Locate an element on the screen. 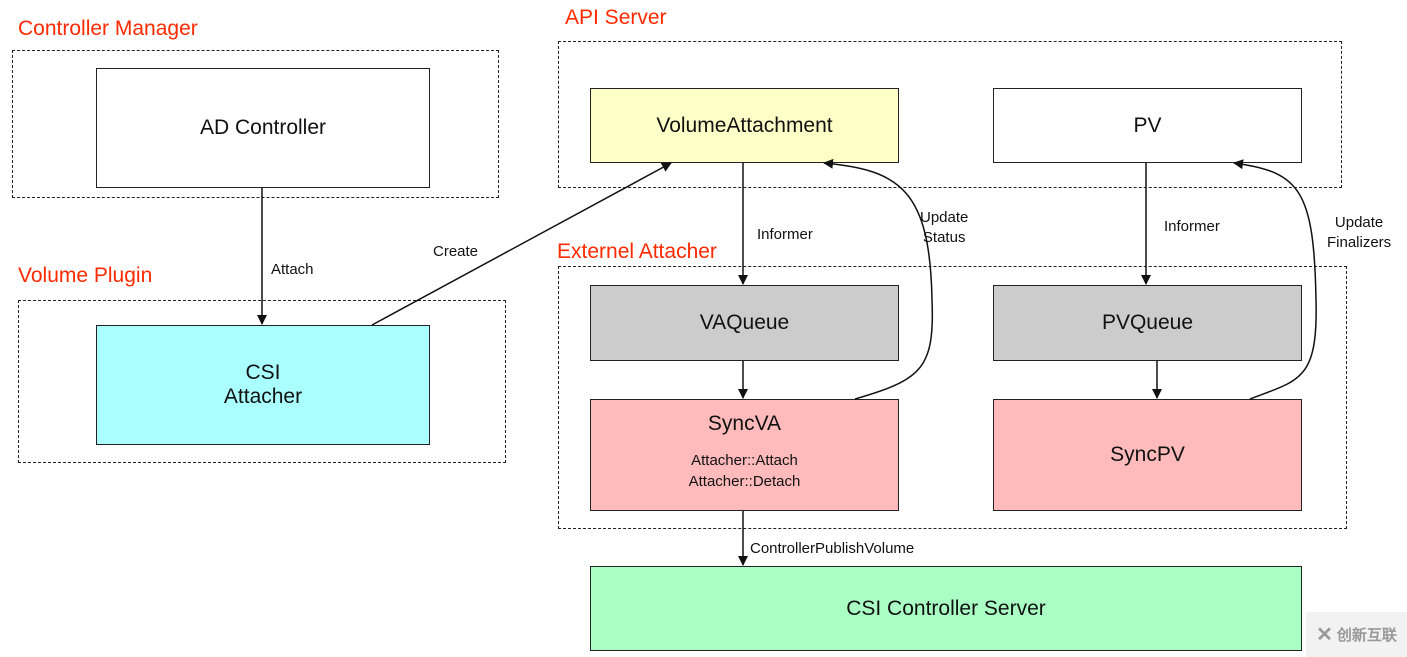 Image resolution: width=1407 pixels, height=657 pixels. attach-label: Attach is located at coordinates (292, 269).